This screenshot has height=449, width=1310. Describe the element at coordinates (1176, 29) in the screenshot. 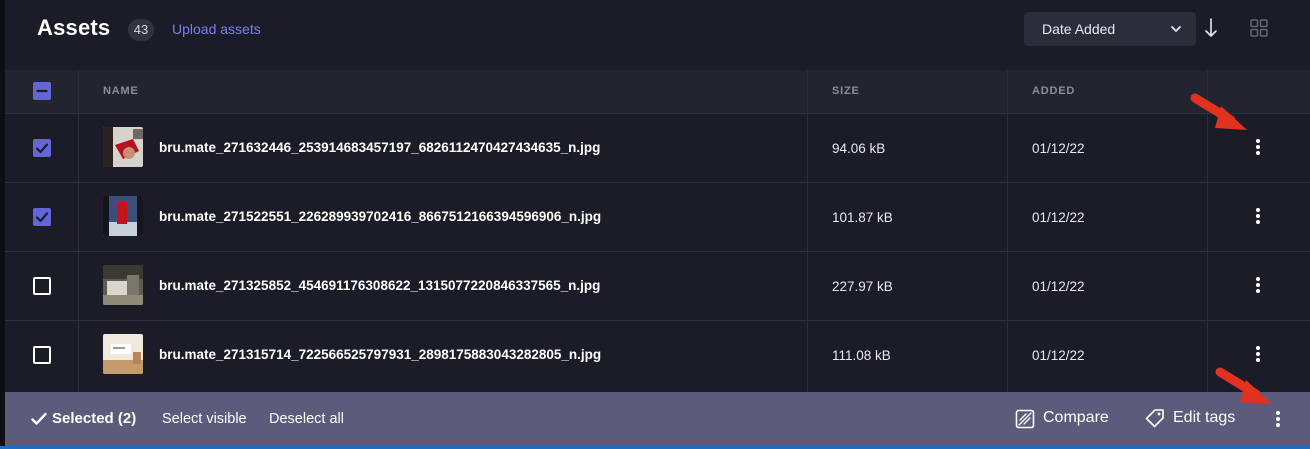

I see `chevron-down-icon` at that location.